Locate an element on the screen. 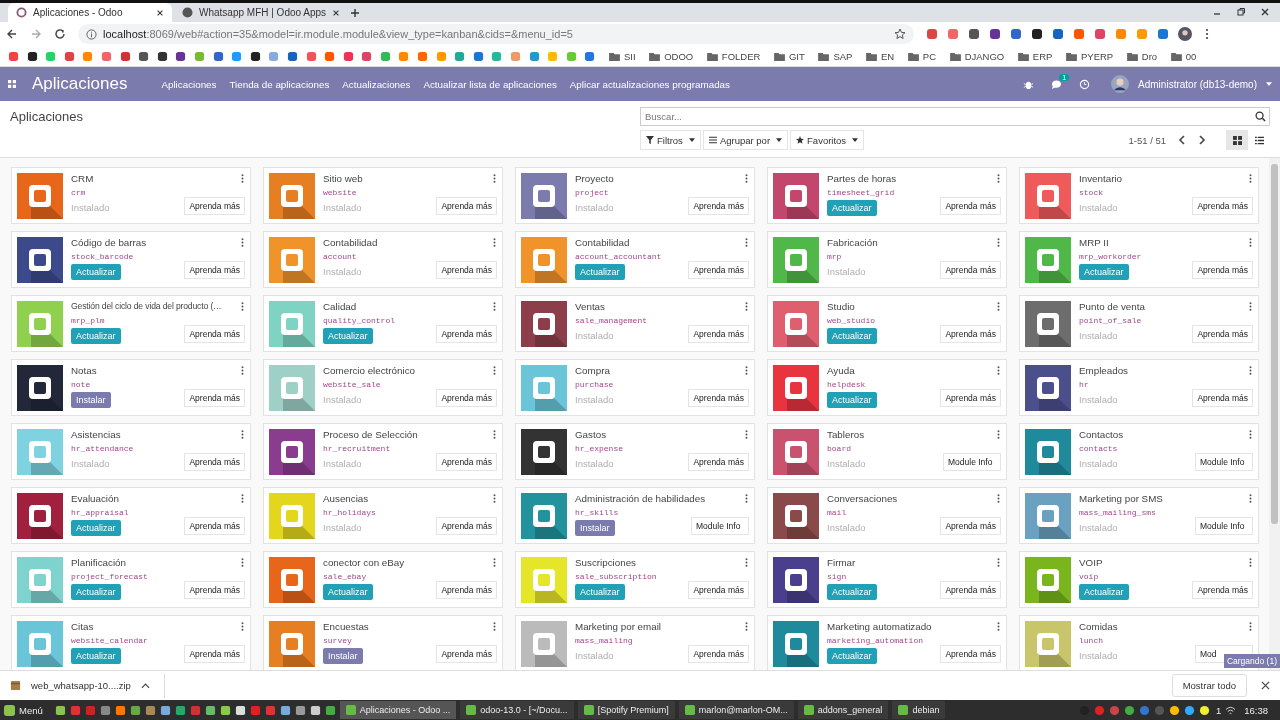  app-name: Contactos is located at coordinates (1101, 435).